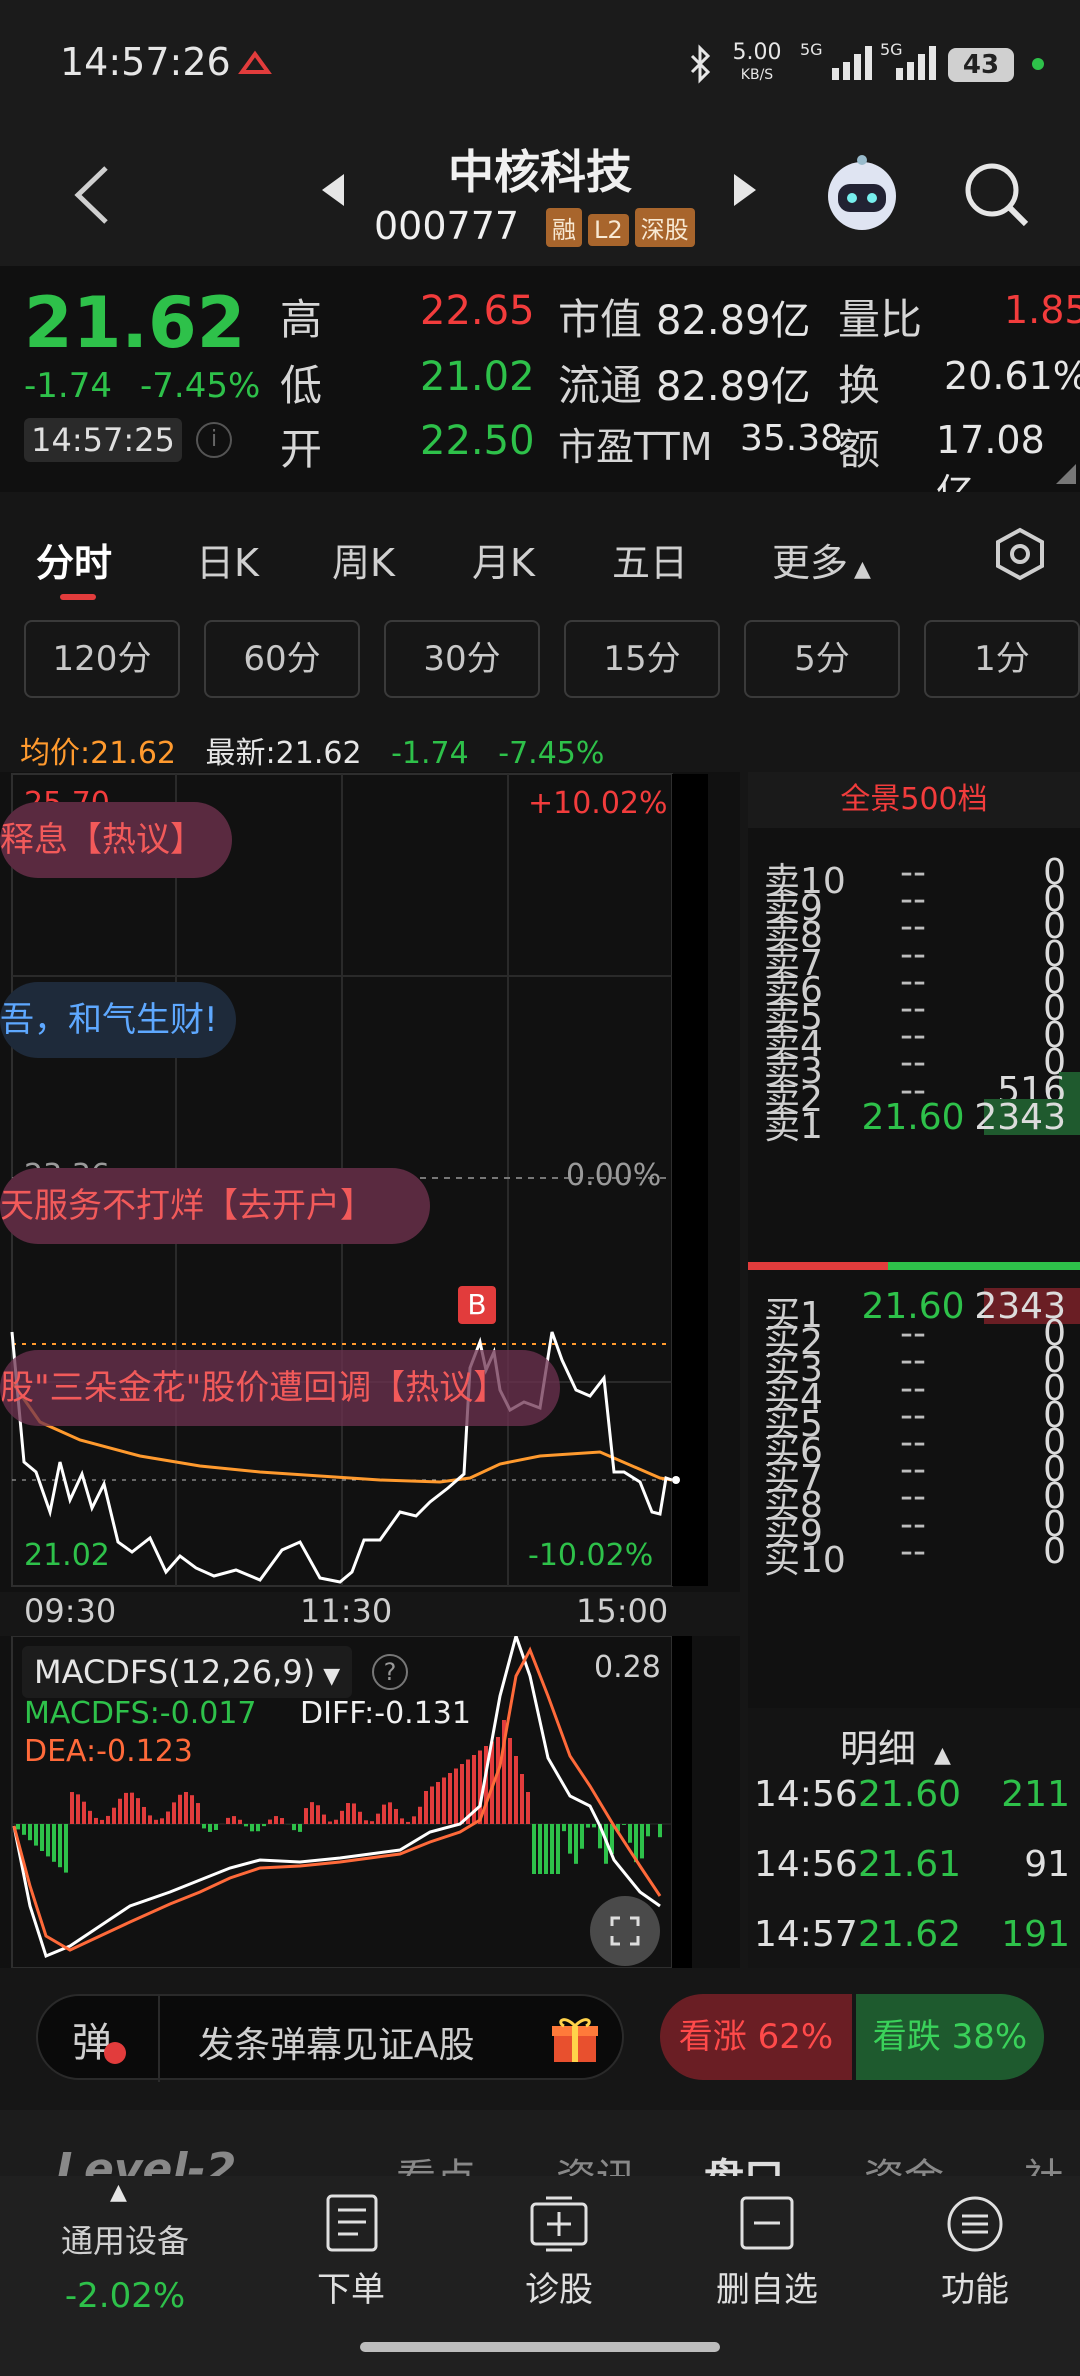  What do you see at coordinates (363, 559) in the screenshot?
I see `tab-weekly-k: 周K` at bounding box center [363, 559].